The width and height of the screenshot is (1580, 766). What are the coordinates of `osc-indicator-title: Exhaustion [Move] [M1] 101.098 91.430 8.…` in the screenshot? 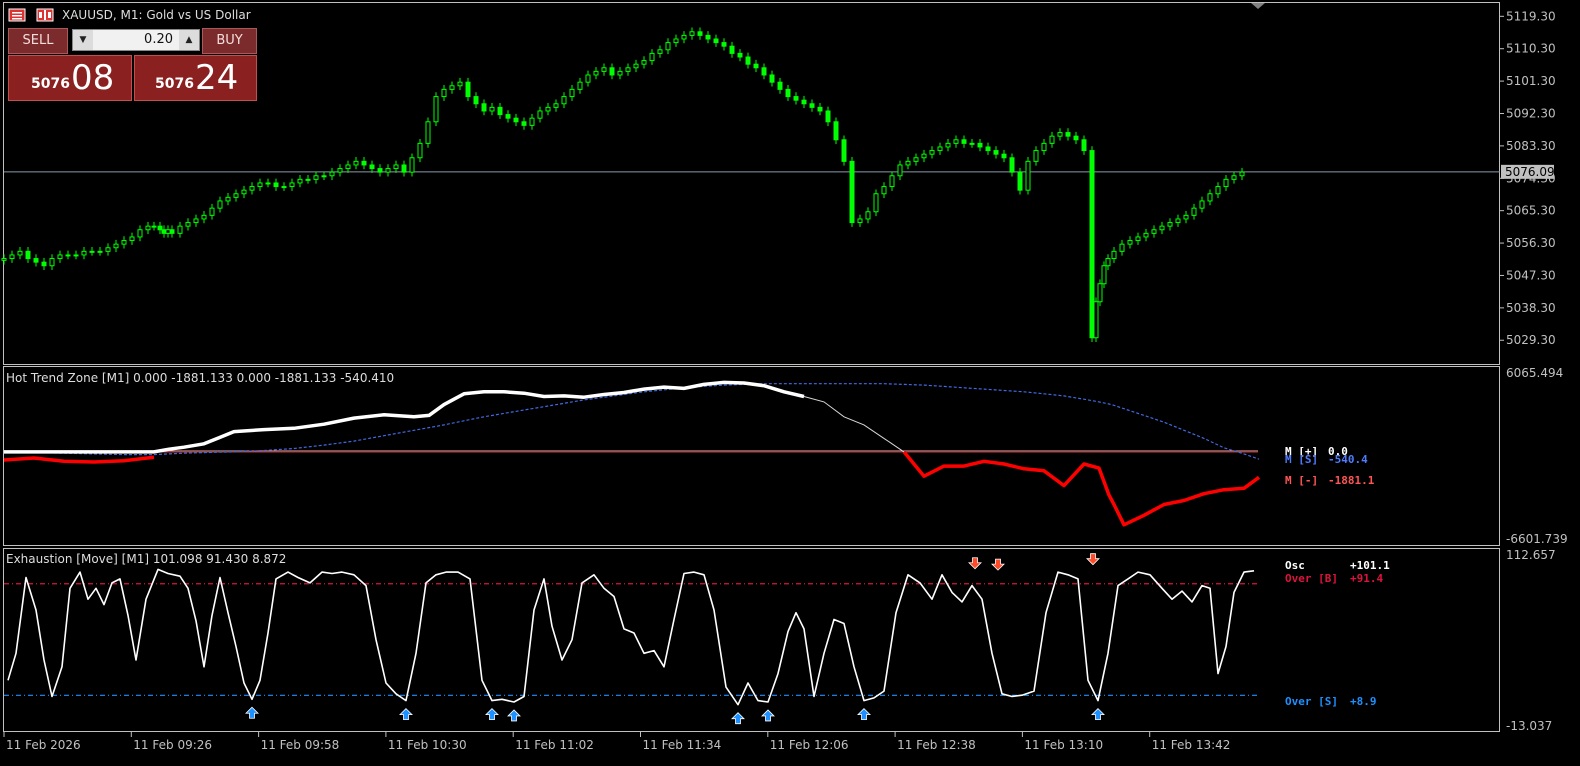 It's located at (146, 559).